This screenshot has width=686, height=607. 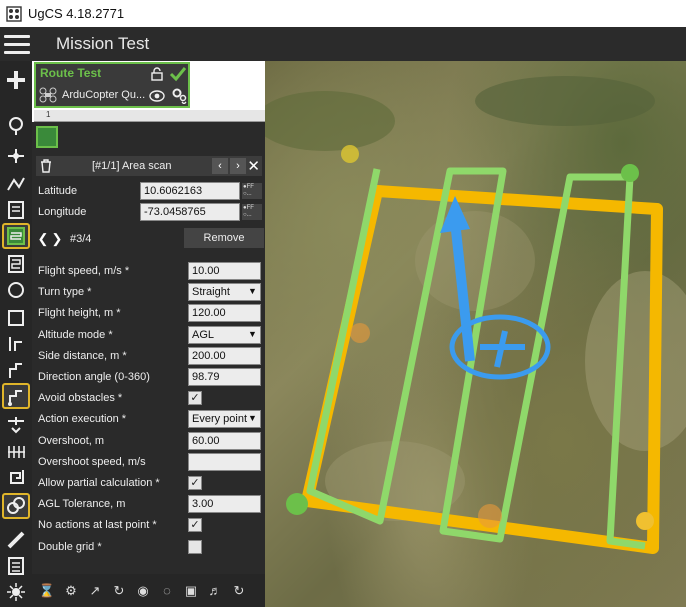 What do you see at coordinates (343, 13) in the screenshot?
I see `window-titlebar: UgCS 4.18.2771` at bounding box center [343, 13].